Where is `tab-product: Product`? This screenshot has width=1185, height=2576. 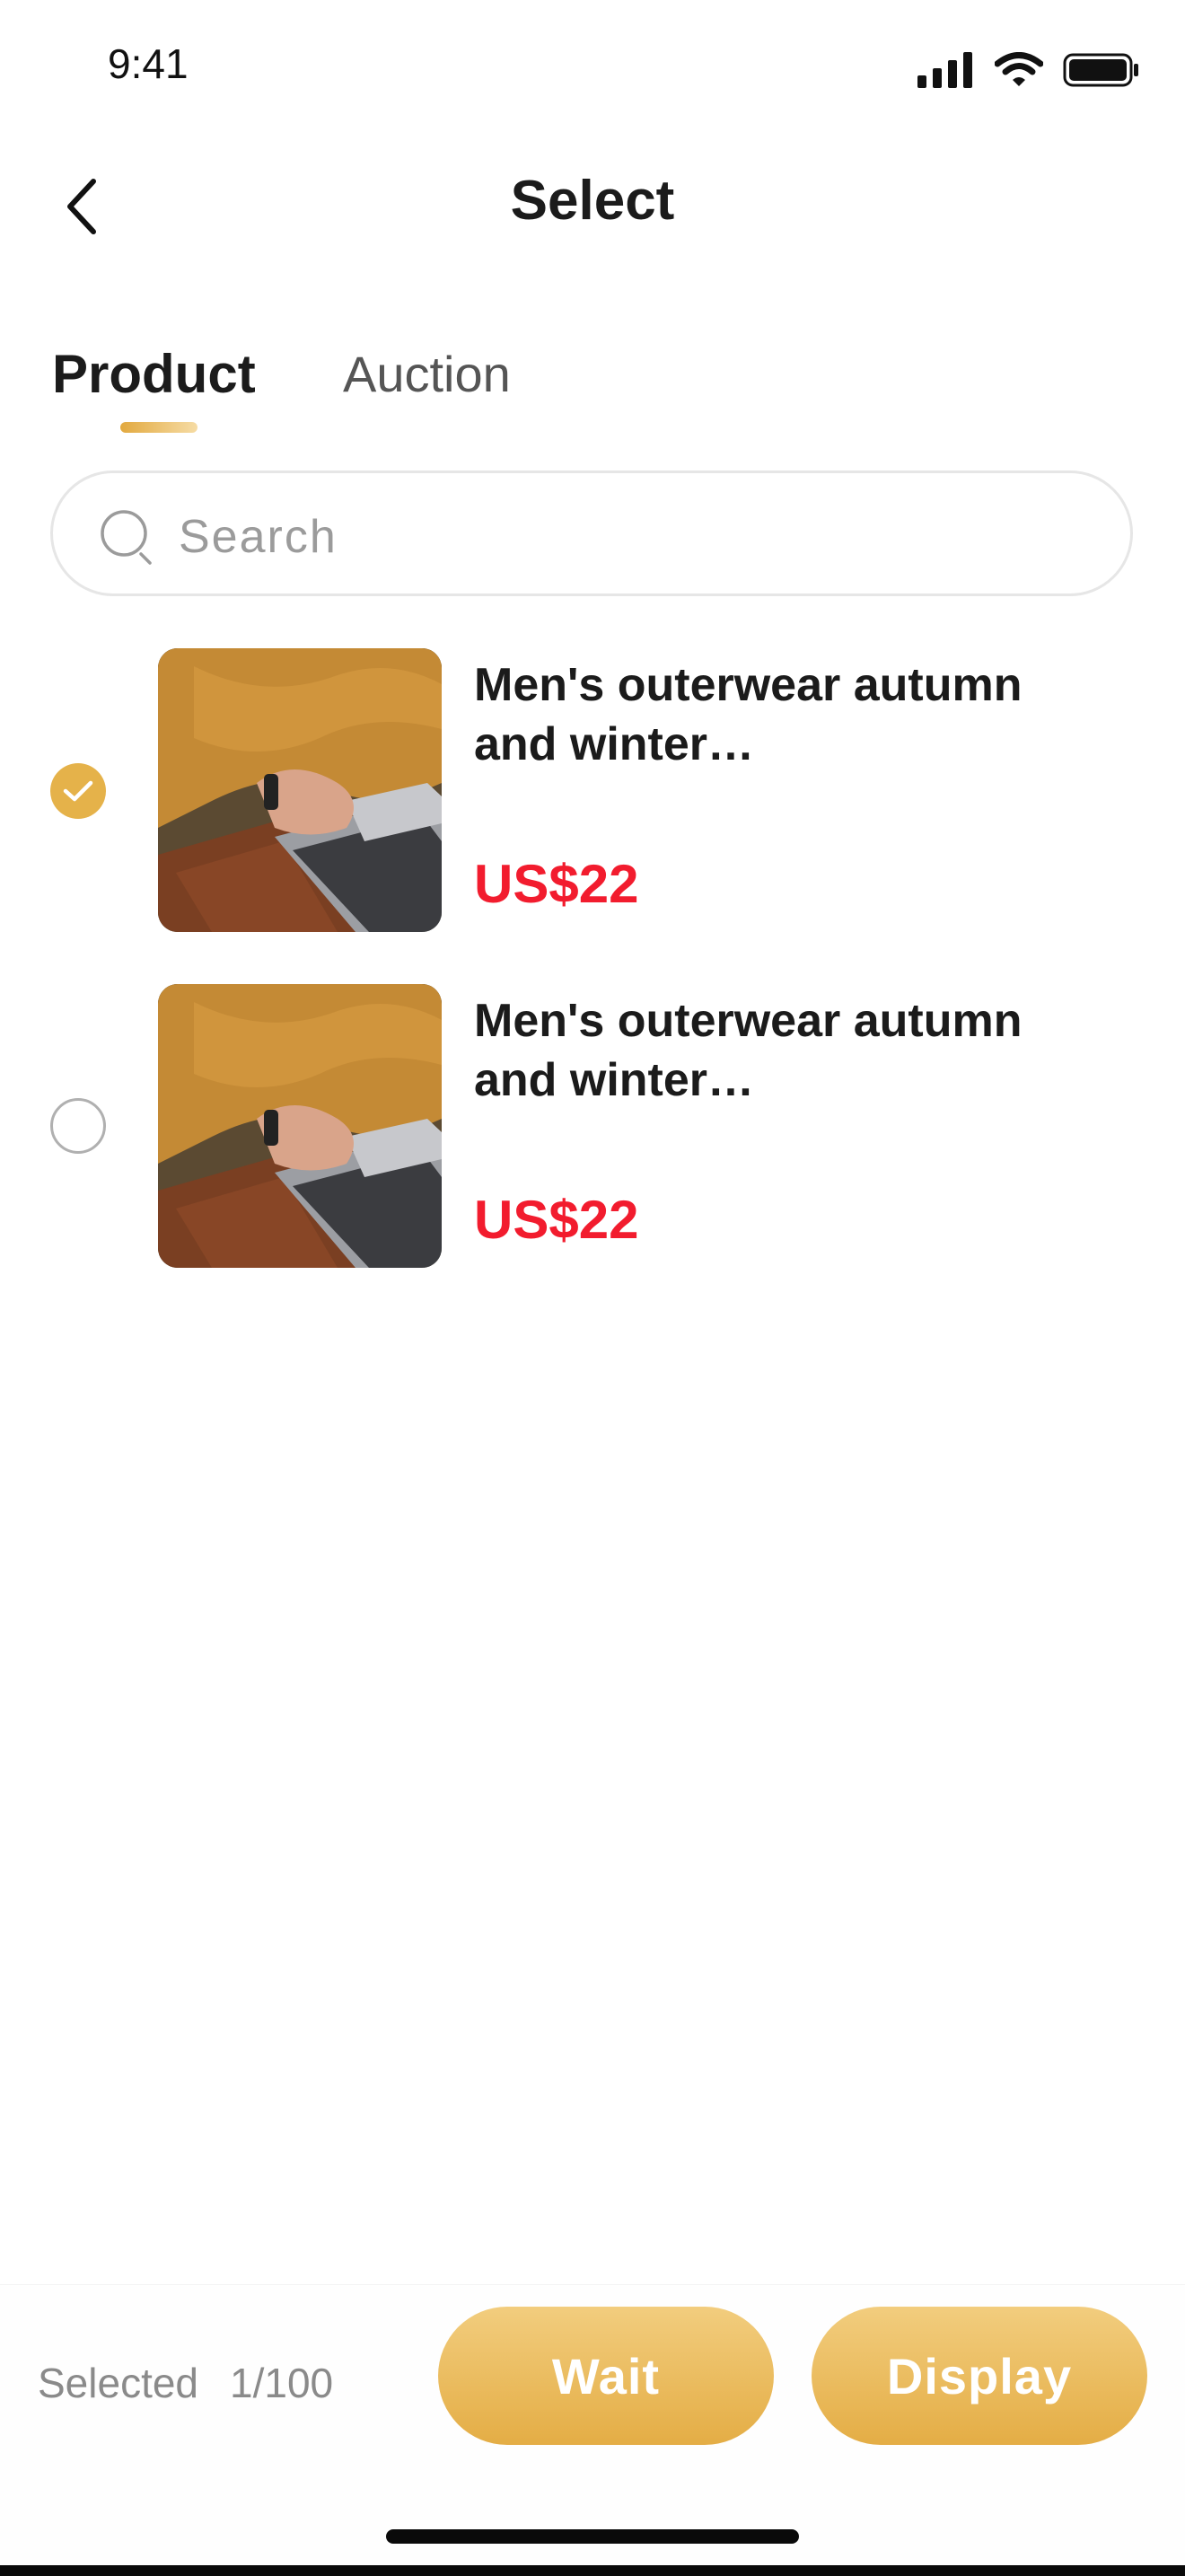
tab-product: Product is located at coordinates (154, 374).